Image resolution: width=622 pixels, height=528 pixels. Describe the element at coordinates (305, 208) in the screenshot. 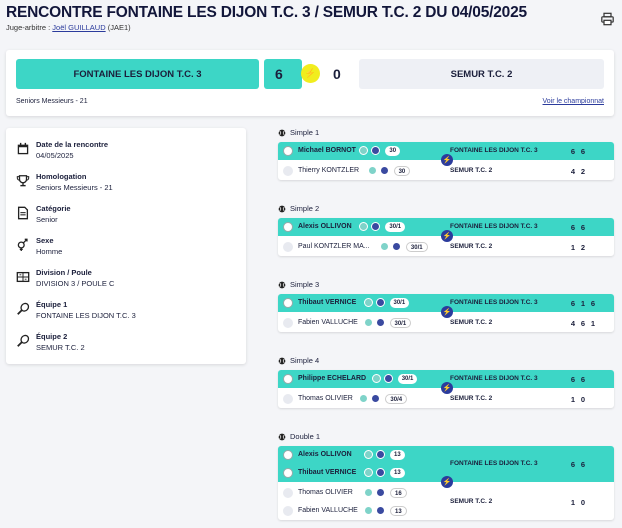

I see `match-label-text: Simple 2` at that location.